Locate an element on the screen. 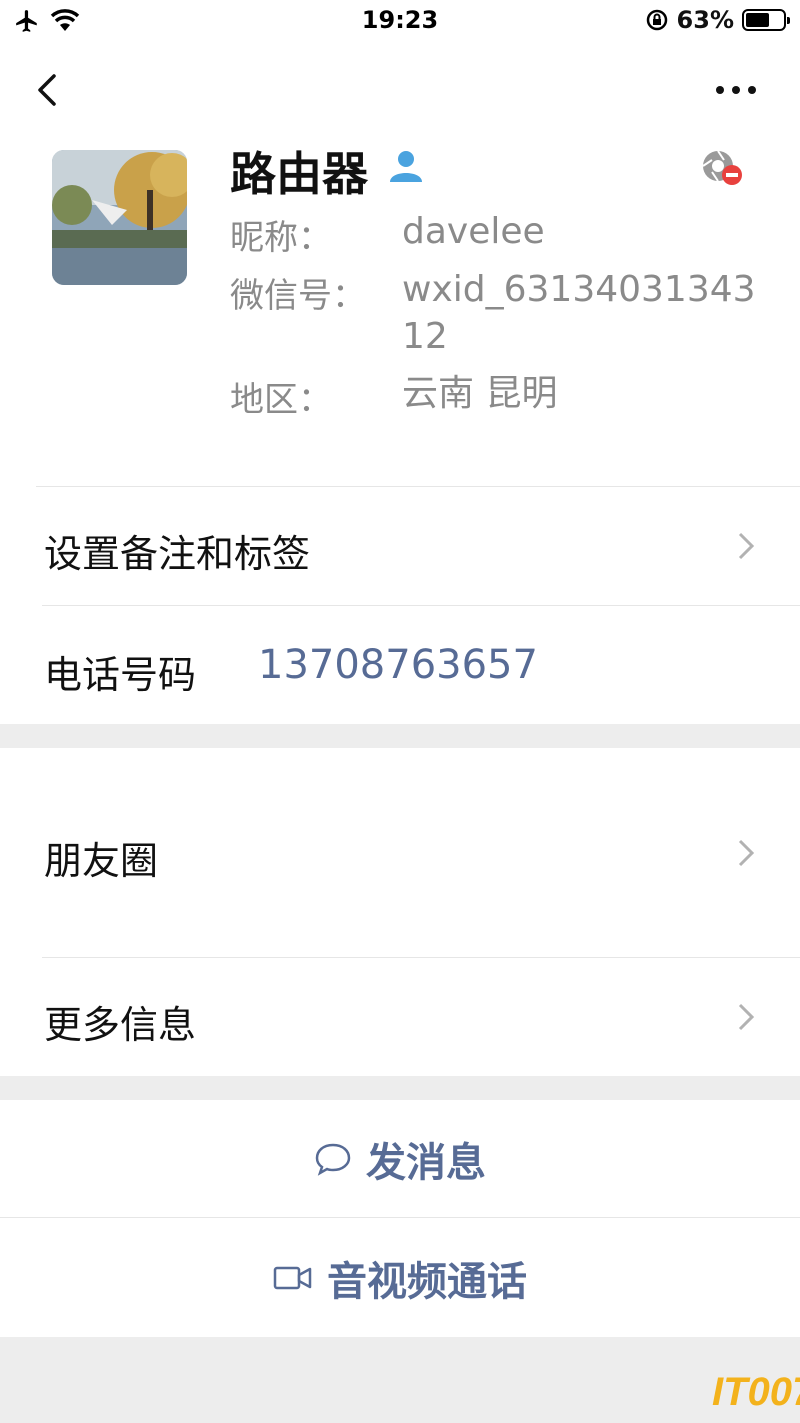  chat-bubble-icon is located at coordinates (333, 1159).